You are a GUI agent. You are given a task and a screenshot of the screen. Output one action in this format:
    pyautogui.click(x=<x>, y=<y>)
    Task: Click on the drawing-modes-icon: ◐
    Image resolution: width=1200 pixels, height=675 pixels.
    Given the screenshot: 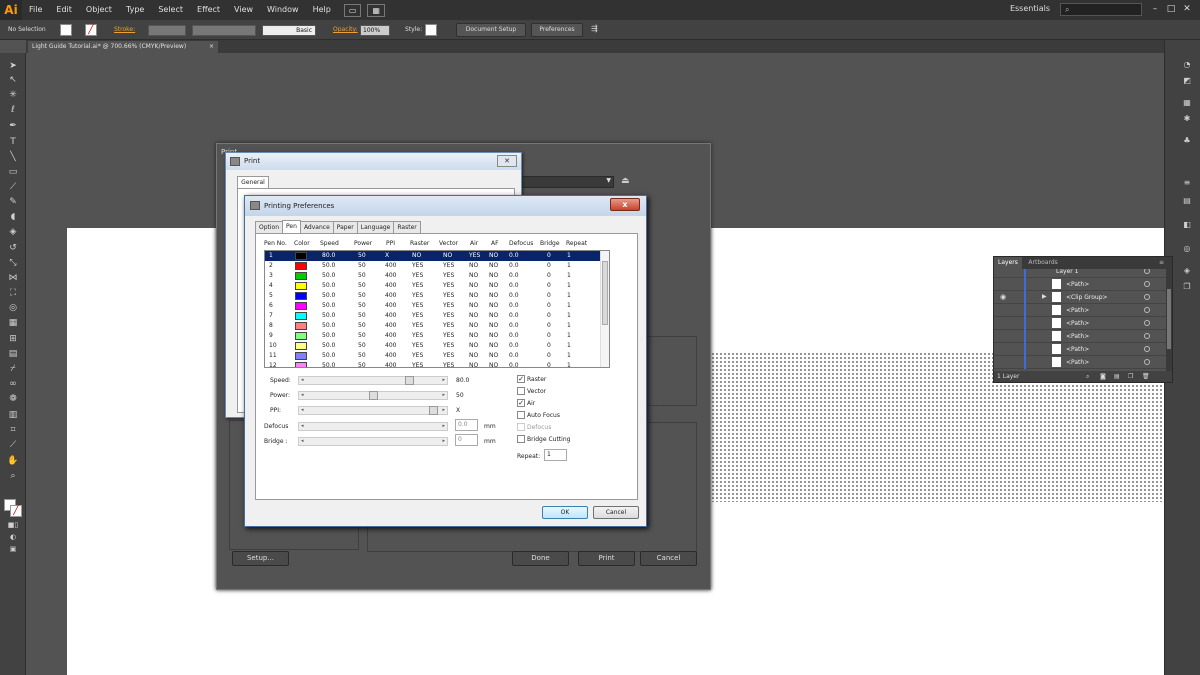 What is the action you would take?
    pyautogui.click(x=13, y=537)
    